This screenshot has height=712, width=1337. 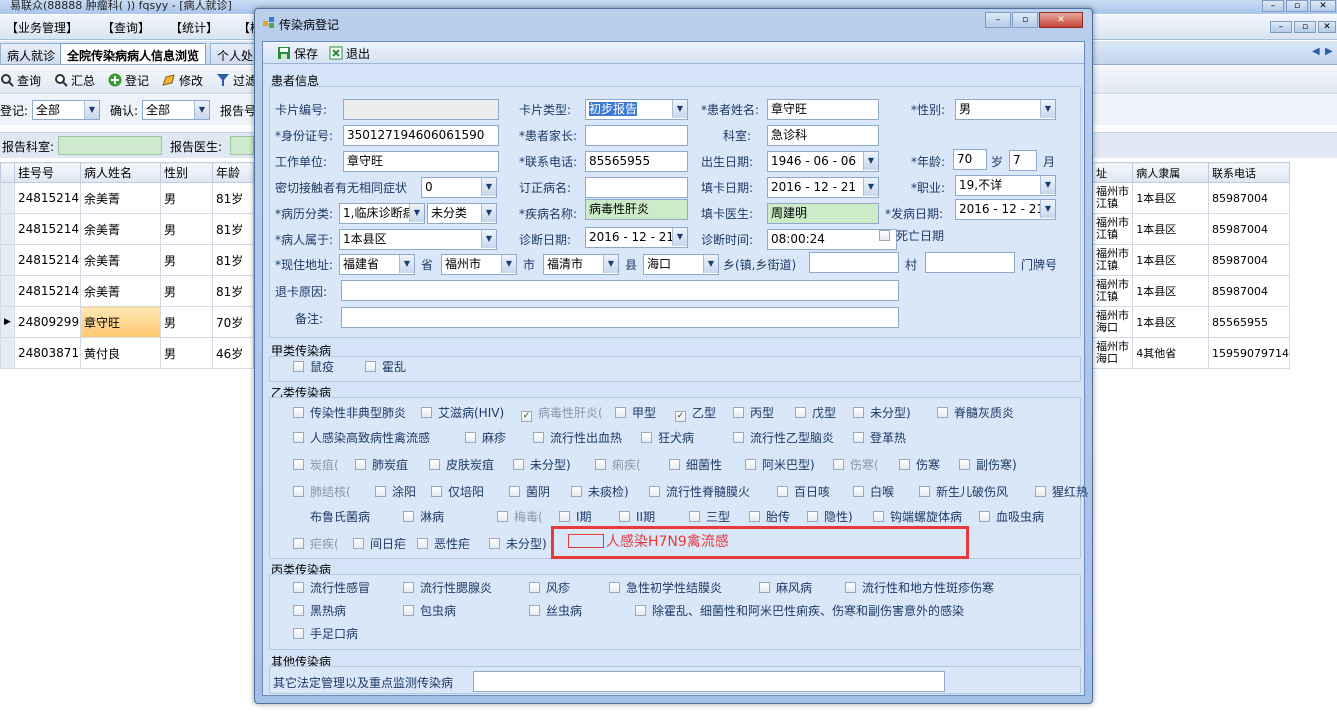 What do you see at coordinates (815, 412) in the screenshot?
I see `checkbox-hepatitis-e: 戊型` at bounding box center [815, 412].